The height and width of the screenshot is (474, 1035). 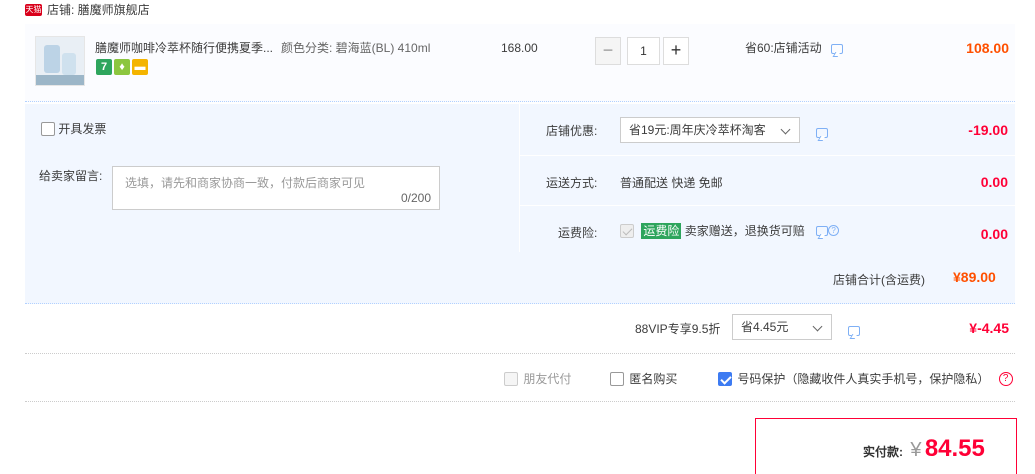 I want to click on vip-label: 88VIP专享9.5折, so click(x=678, y=329).